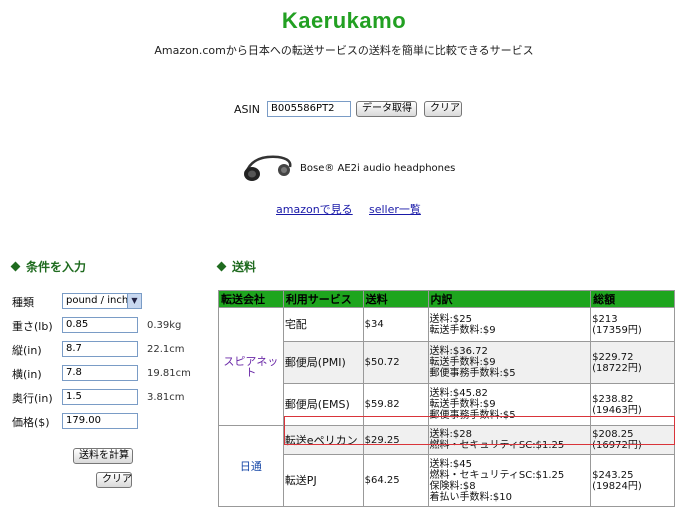 The image size is (688, 509). Describe the element at coordinates (450, 464) in the screenshot. I see `breakdown-line: 送料:$45` at that location.